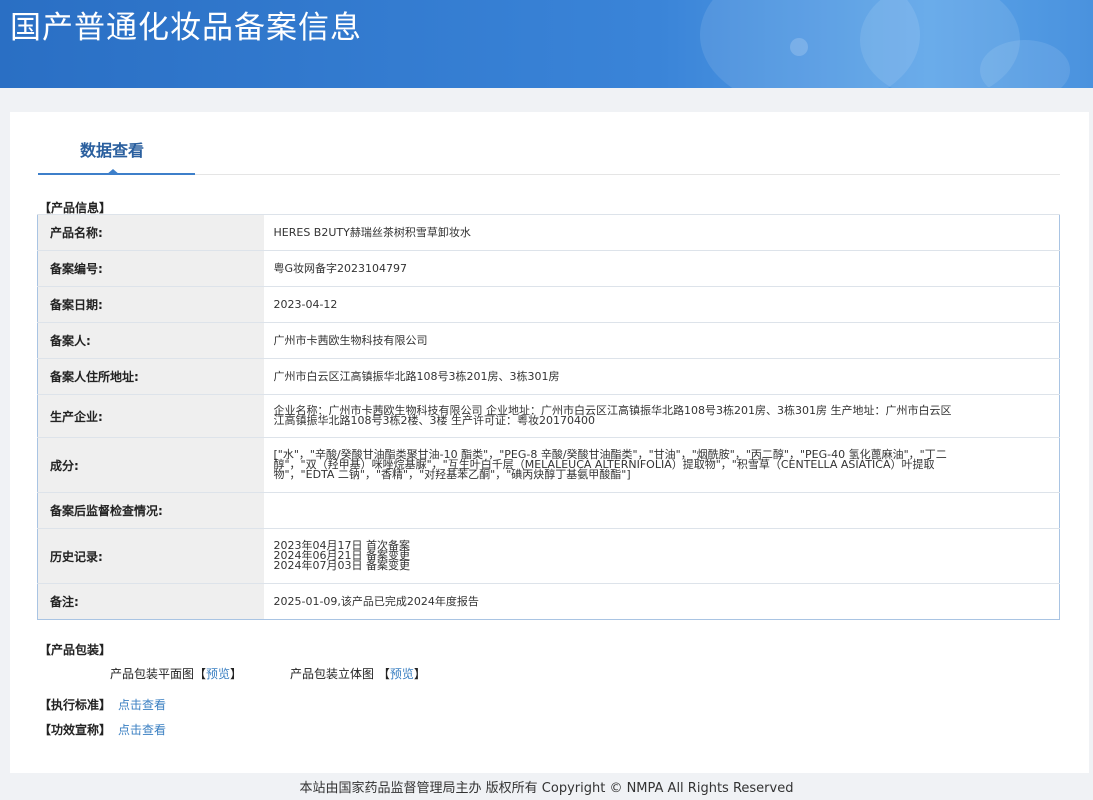  Describe the element at coordinates (75, 650) in the screenshot. I see `packaging-title: 【产品包装】` at that location.